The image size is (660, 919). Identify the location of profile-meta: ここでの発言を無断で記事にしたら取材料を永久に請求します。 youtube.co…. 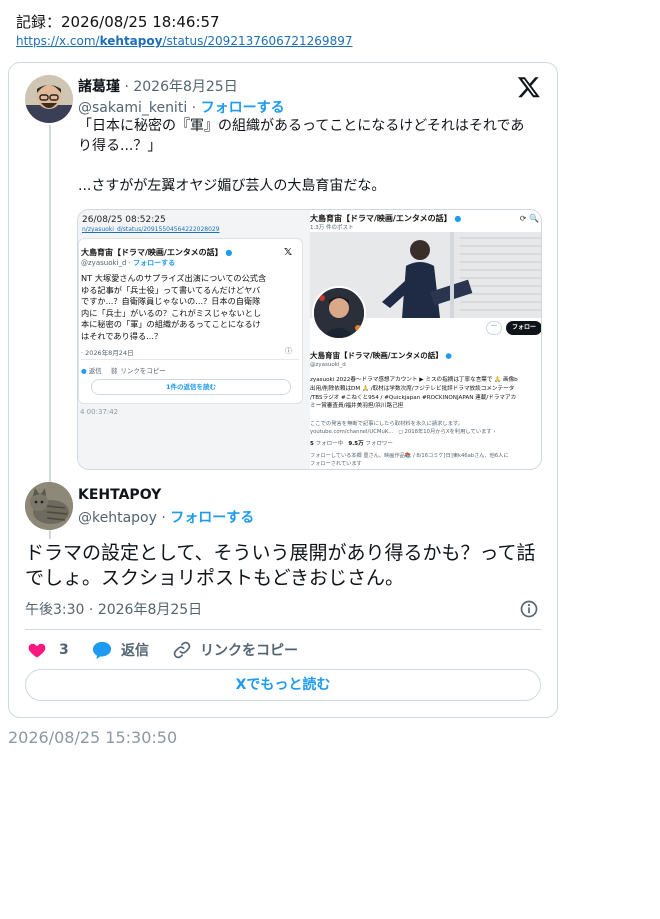
(403, 428).